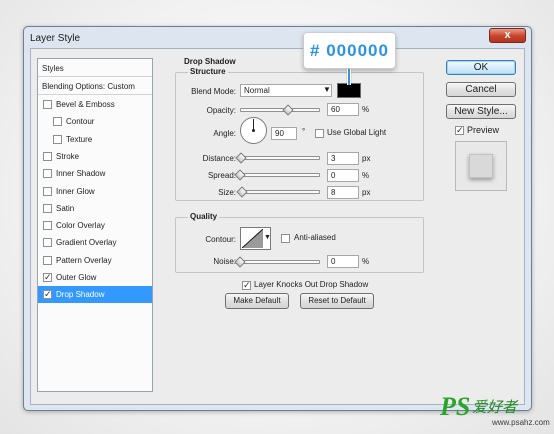 The height and width of the screenshot is (434, 554). I want to click on style-item-drop-shadow: ✓ Drop Shadow, so click(95, 295).